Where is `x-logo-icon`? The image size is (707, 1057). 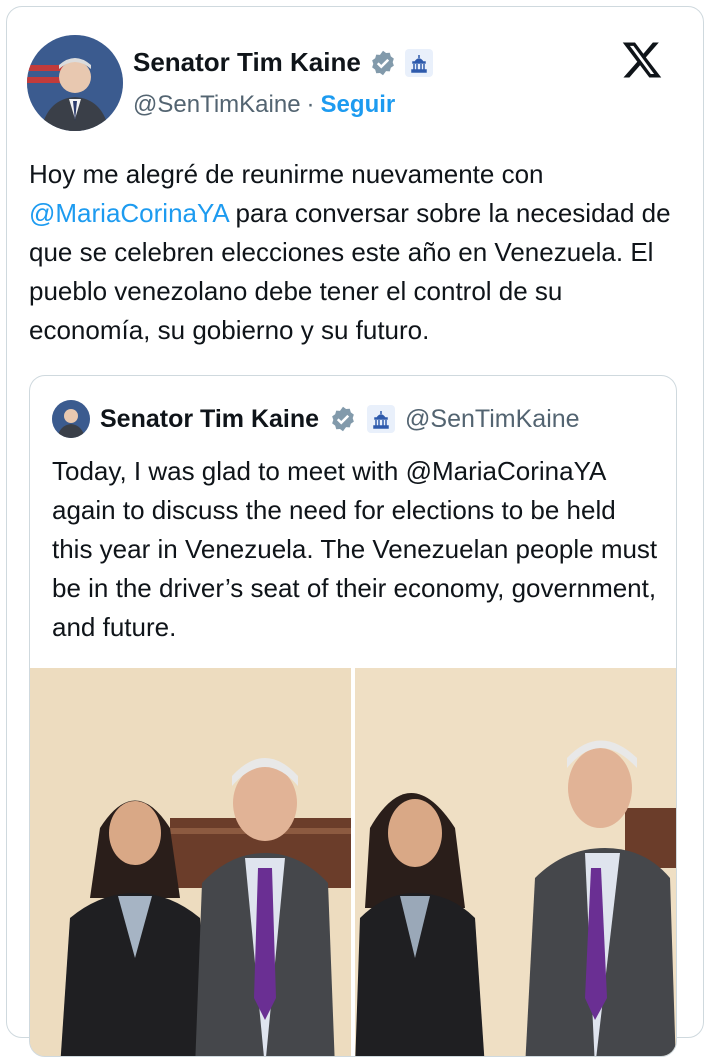 x-logo-icon is located at coordinates (642, 60).